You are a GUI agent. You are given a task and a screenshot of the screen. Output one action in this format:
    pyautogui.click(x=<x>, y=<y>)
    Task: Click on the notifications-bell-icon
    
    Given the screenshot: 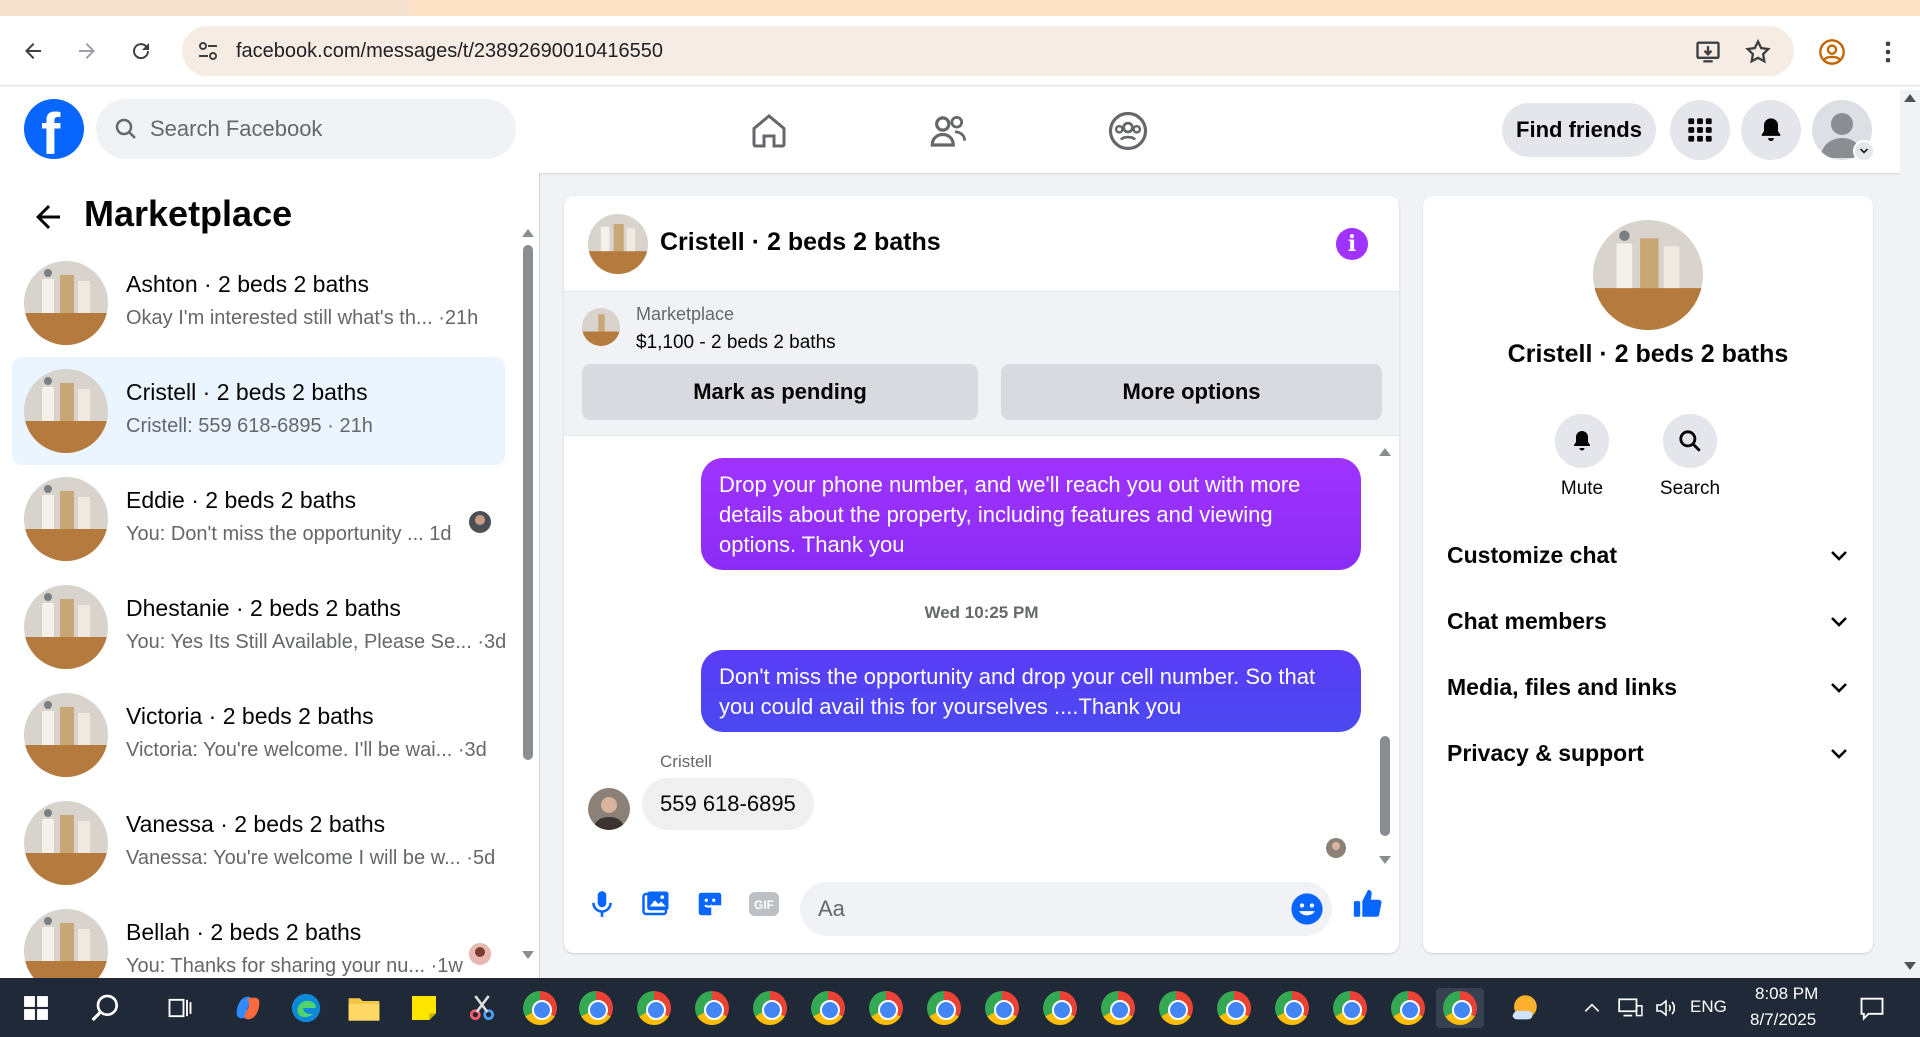 What is the action you would take?
    pyautogui.click(x=1771, y=130)
    